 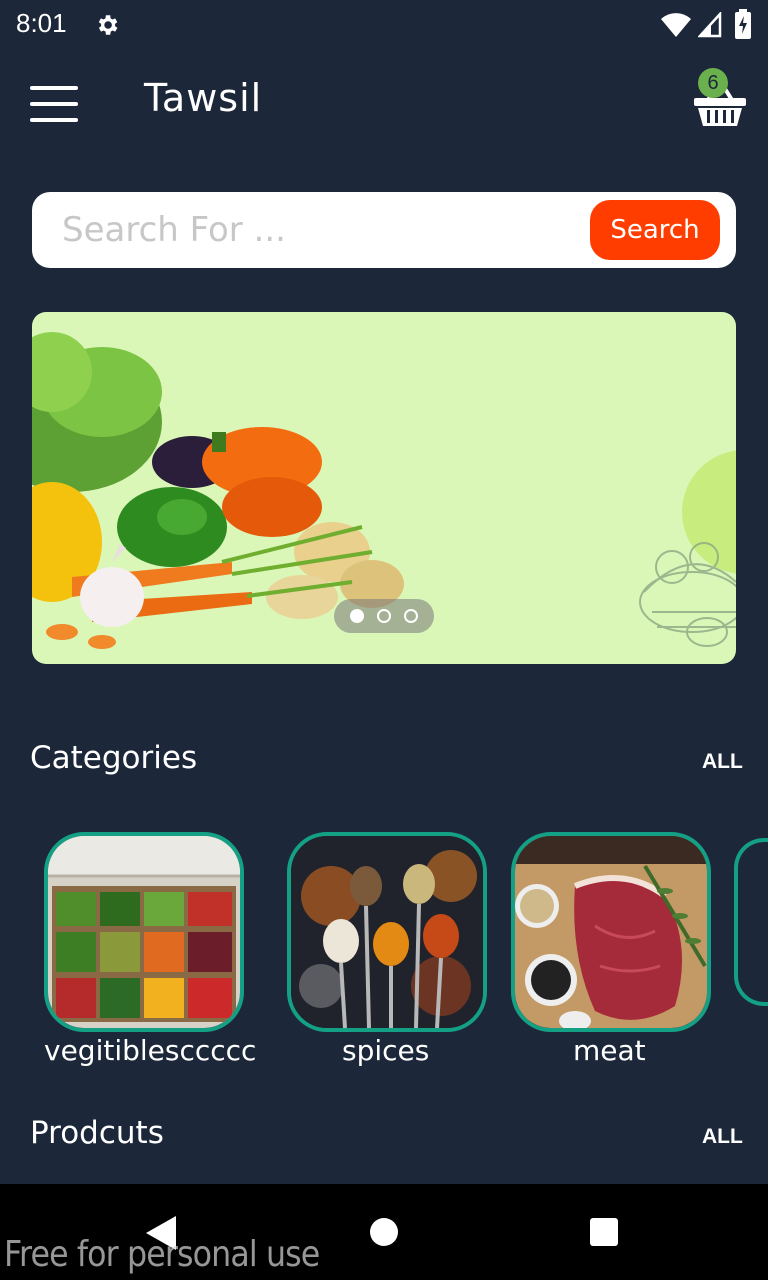 I want to click on cart-count-badge: 6, so click(x=713, y=83).